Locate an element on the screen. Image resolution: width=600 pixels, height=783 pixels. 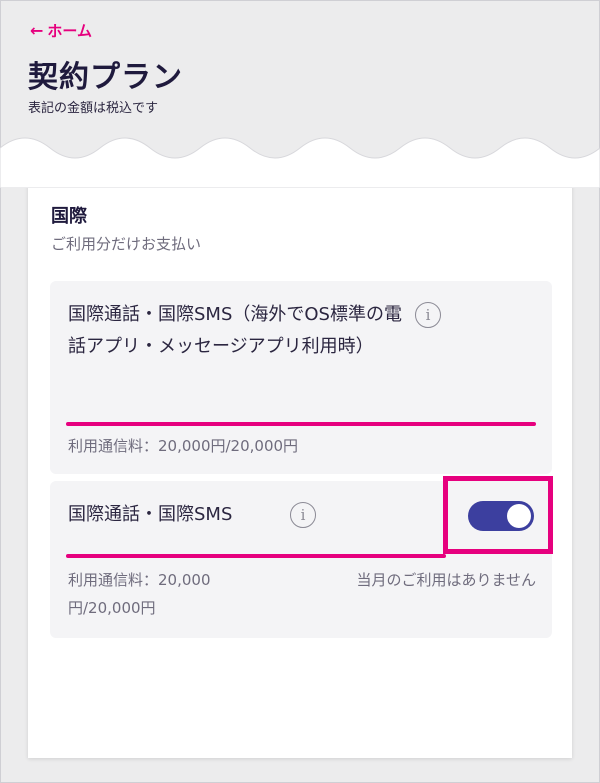
wave-divider is located at coordinates (300, 162).